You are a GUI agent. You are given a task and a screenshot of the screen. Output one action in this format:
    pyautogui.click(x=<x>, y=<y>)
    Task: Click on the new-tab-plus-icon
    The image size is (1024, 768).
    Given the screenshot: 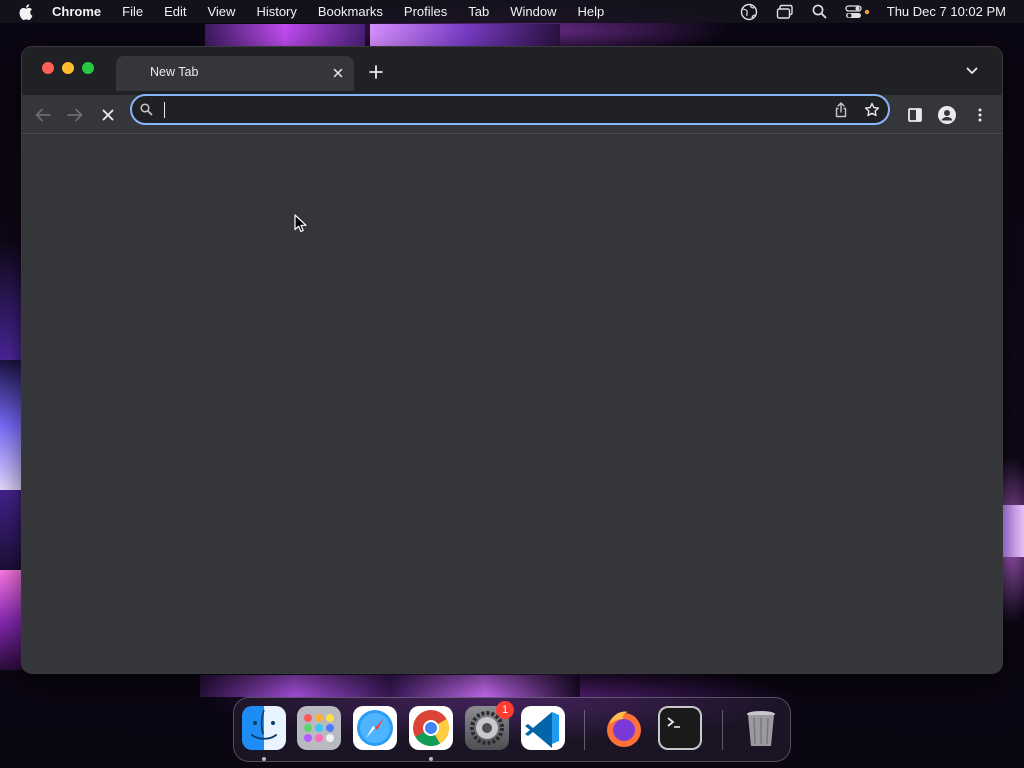 What is the action you would take?
    pyautogui.click(x=376, y=72)
    